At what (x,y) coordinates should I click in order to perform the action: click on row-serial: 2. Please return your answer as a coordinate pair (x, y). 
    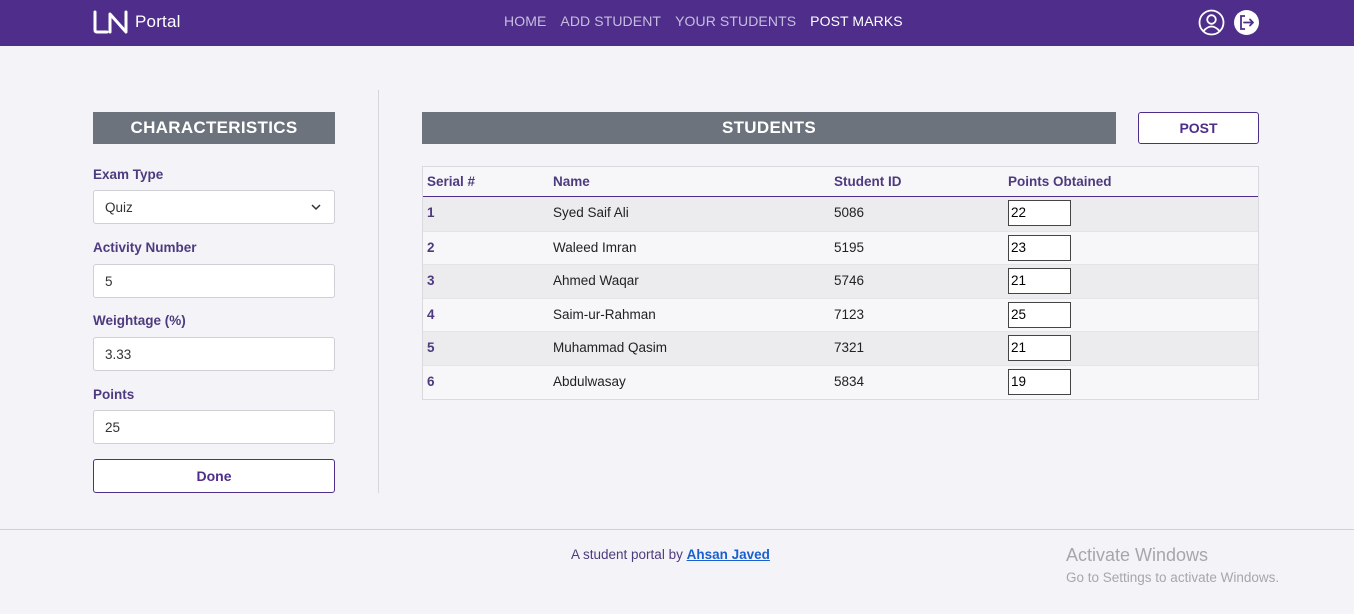
    Looking at the image, I should click on (431, 247).